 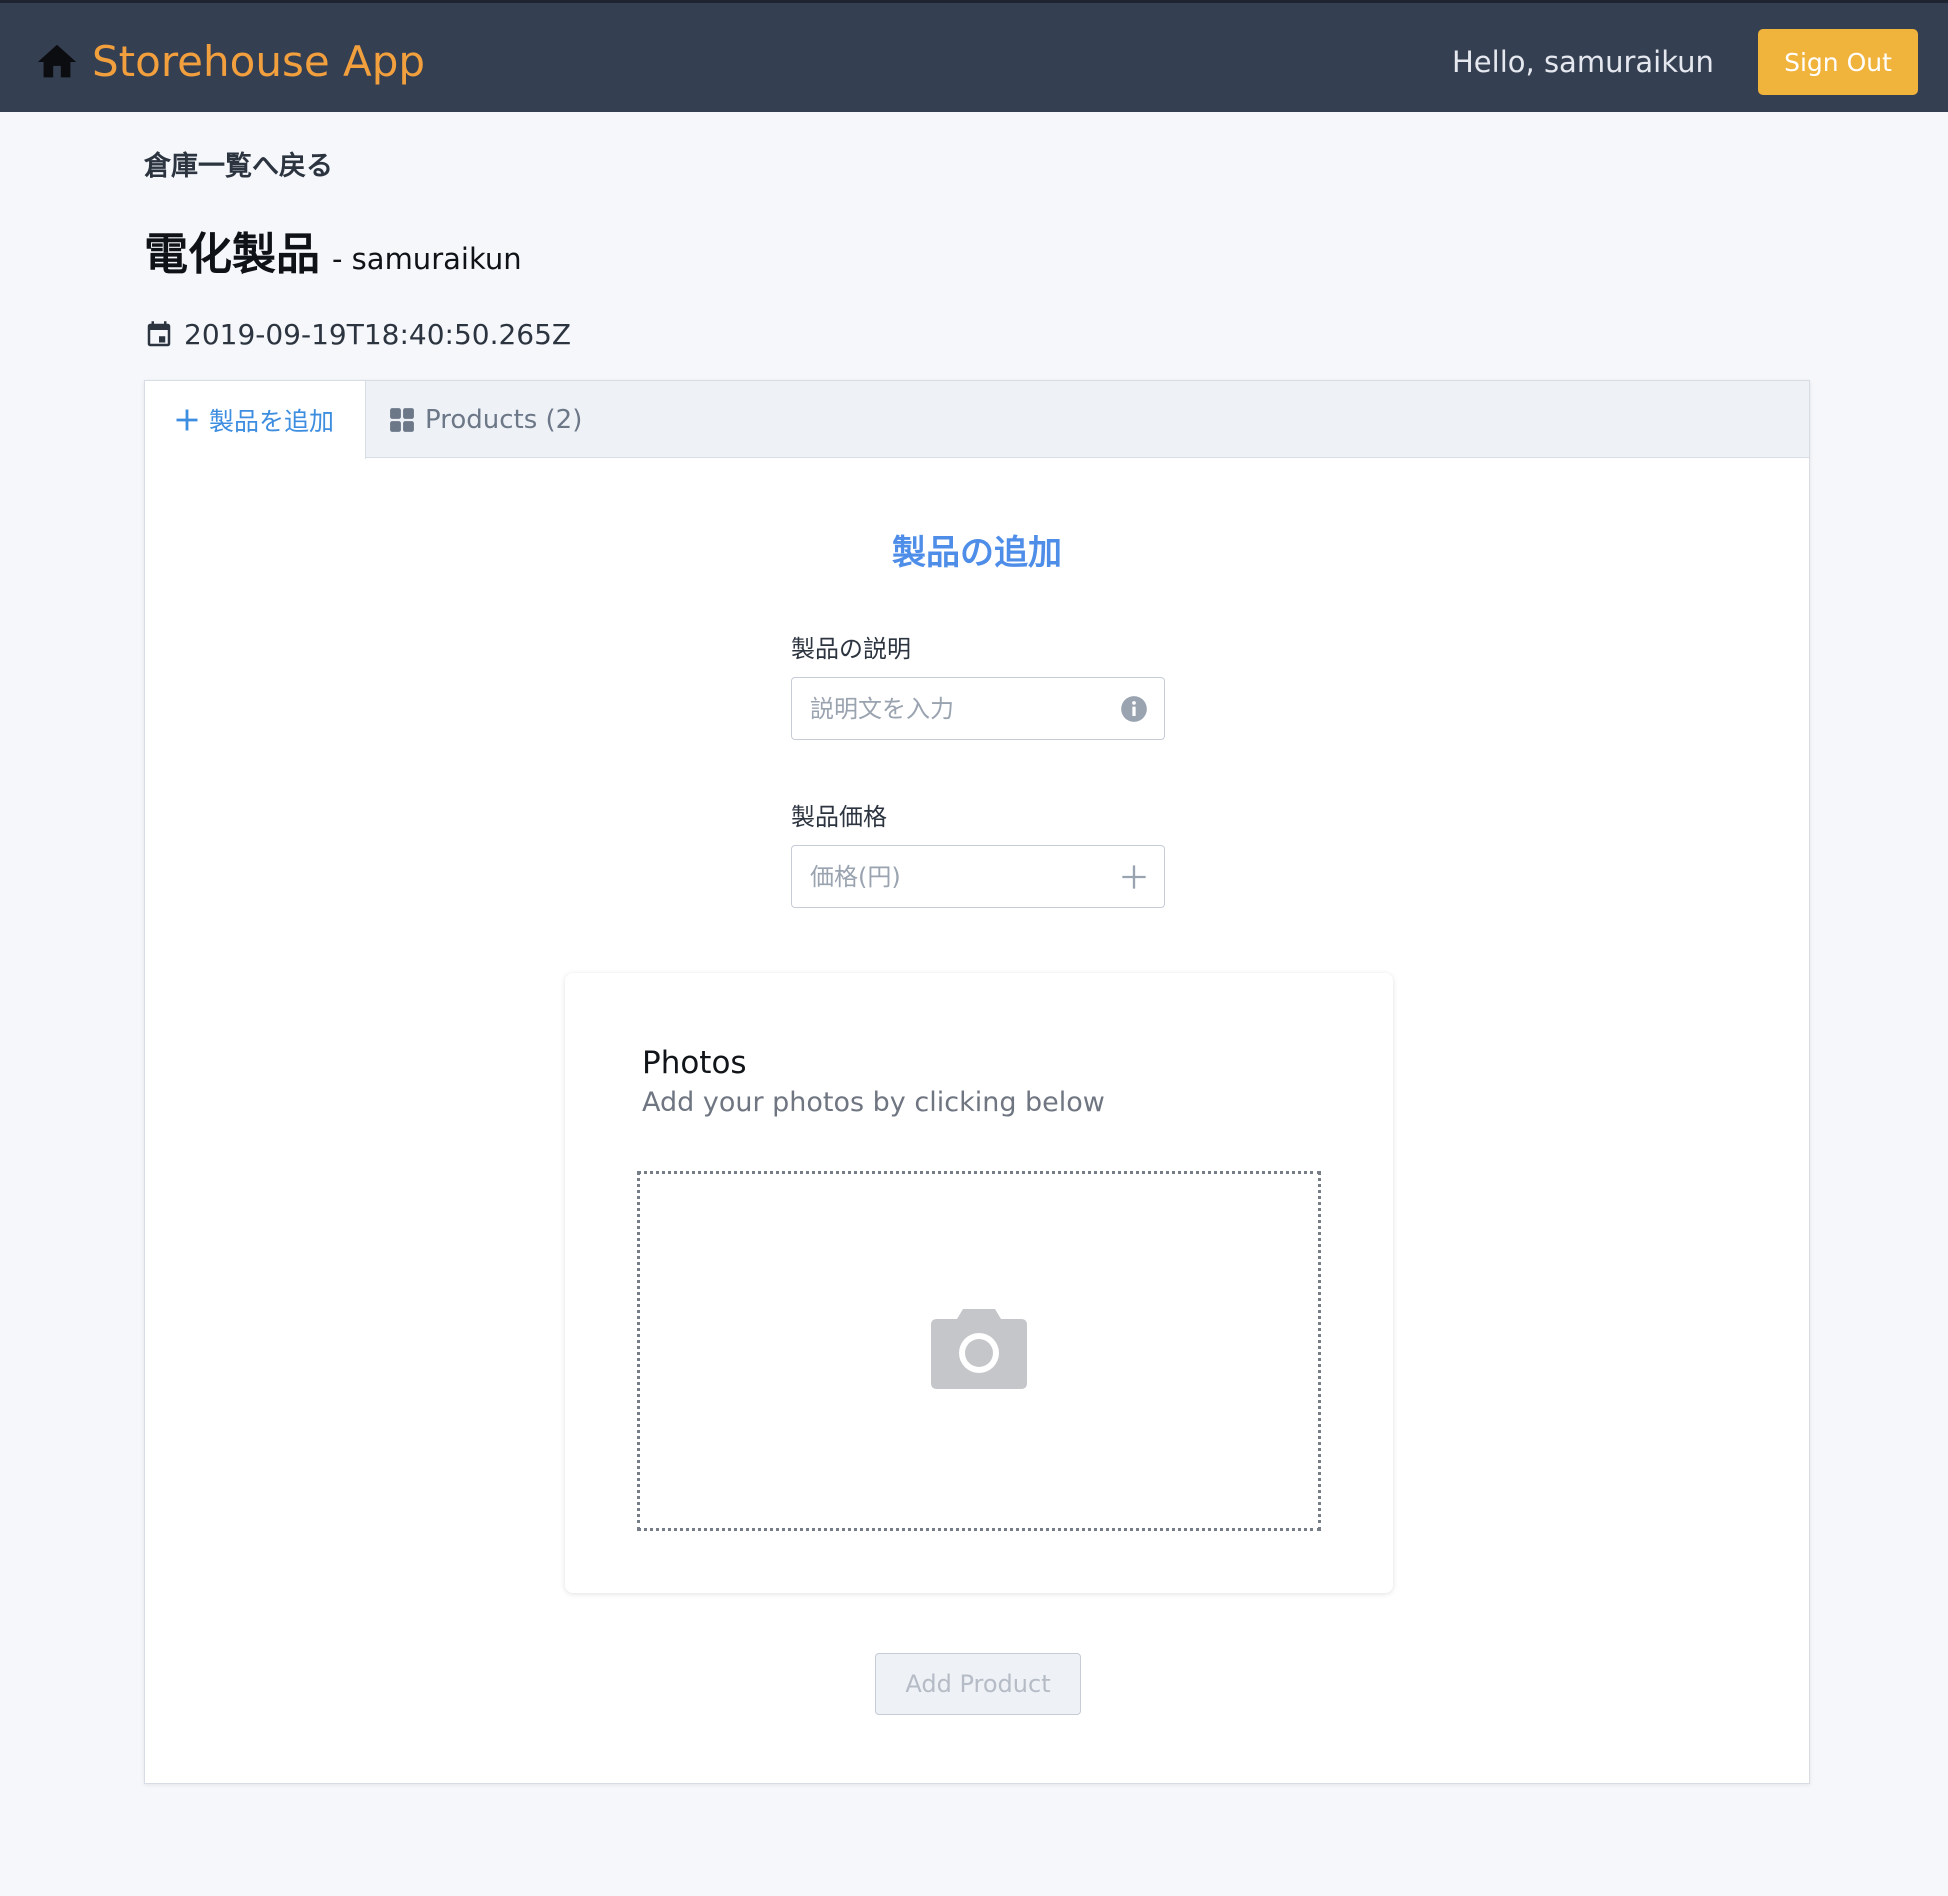 I want to click on camera-icon, so click(x=979, y=1349).